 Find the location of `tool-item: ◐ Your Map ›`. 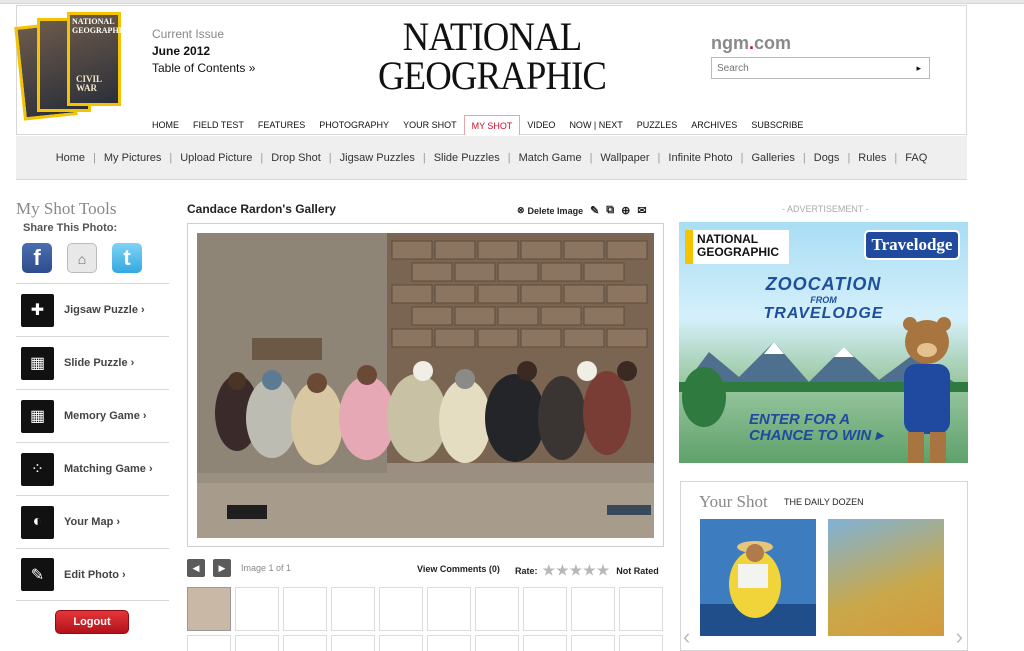

tool-item: ◐ Your Map › is located at coordinates (92, 521).